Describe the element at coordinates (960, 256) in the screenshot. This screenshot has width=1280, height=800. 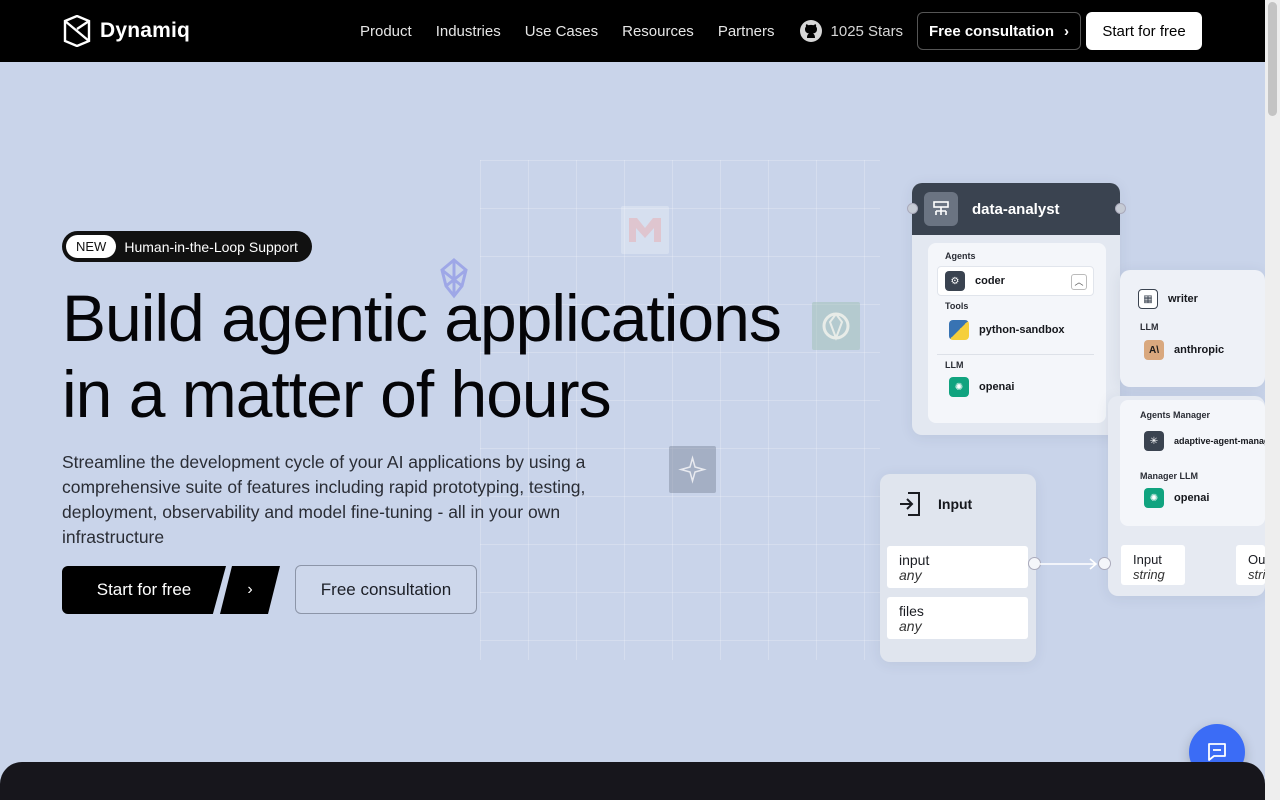
I see `agents-label: Agents` at that location.